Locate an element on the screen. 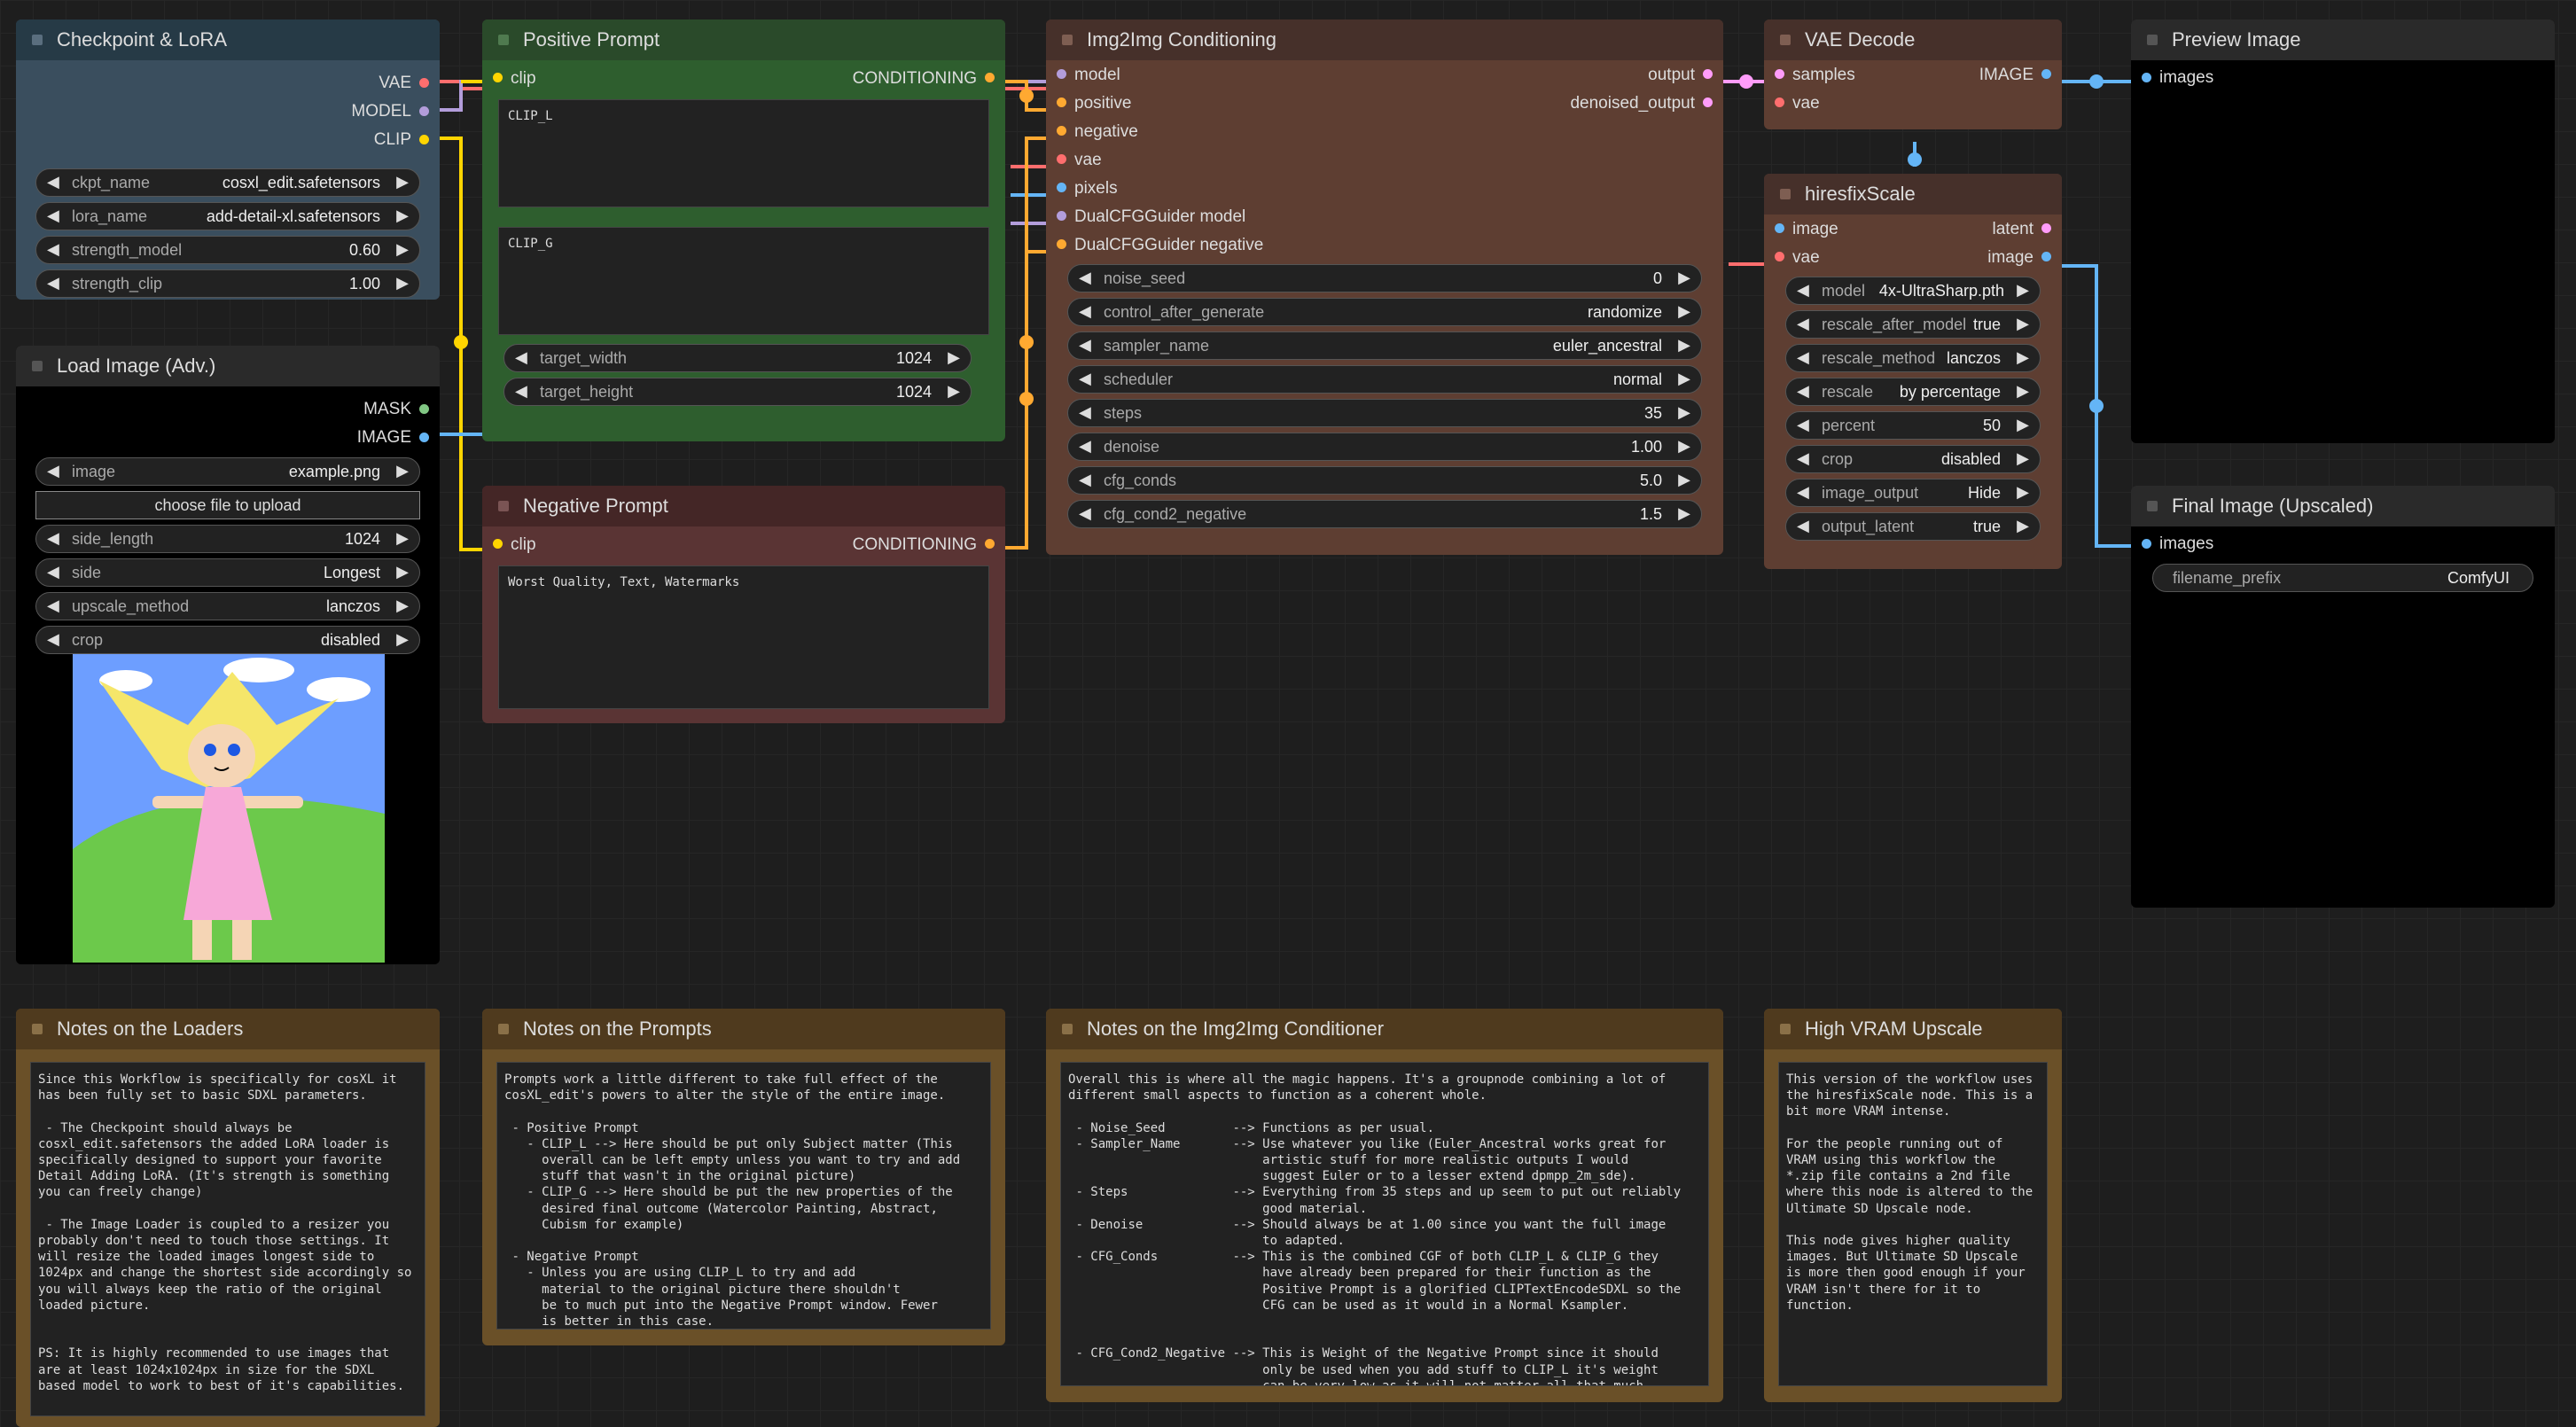 The image size is (2576, 1427). negative-textarea: Worst Quality, Text, Watermarks is located at coordinates (743, 637).